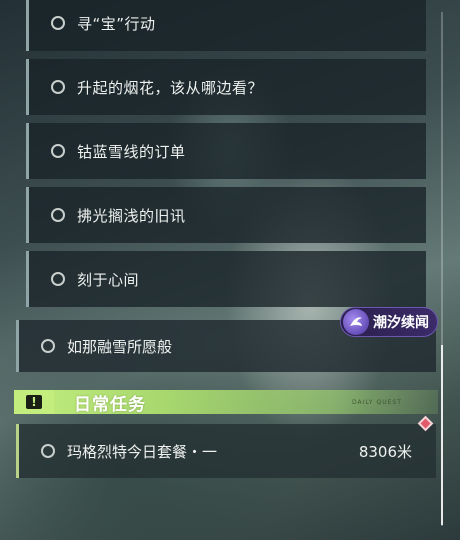 The image size is (460, 540). I want to click on daily-header-subtext: DAILY QUEST, so click(377, 402).